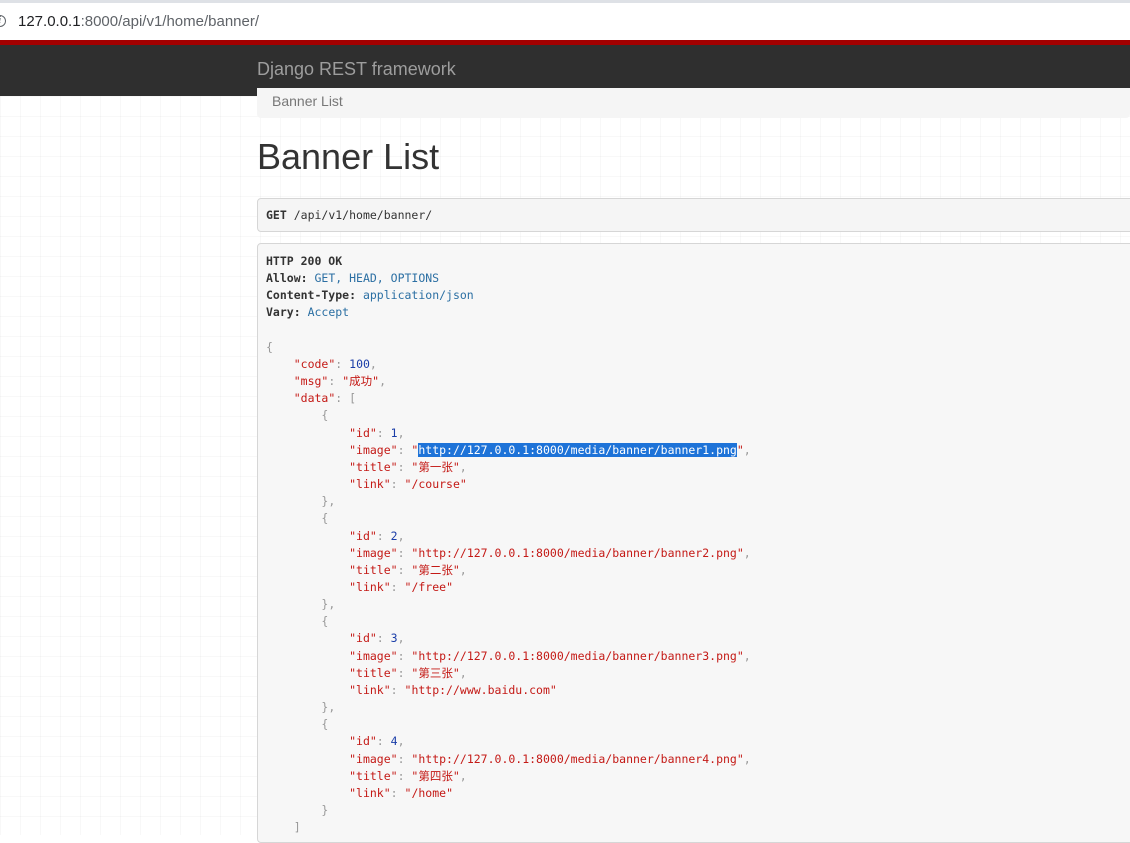 This screenshot has height=843, width=1130. I want to click on json-number: 3, so click(394, 638).